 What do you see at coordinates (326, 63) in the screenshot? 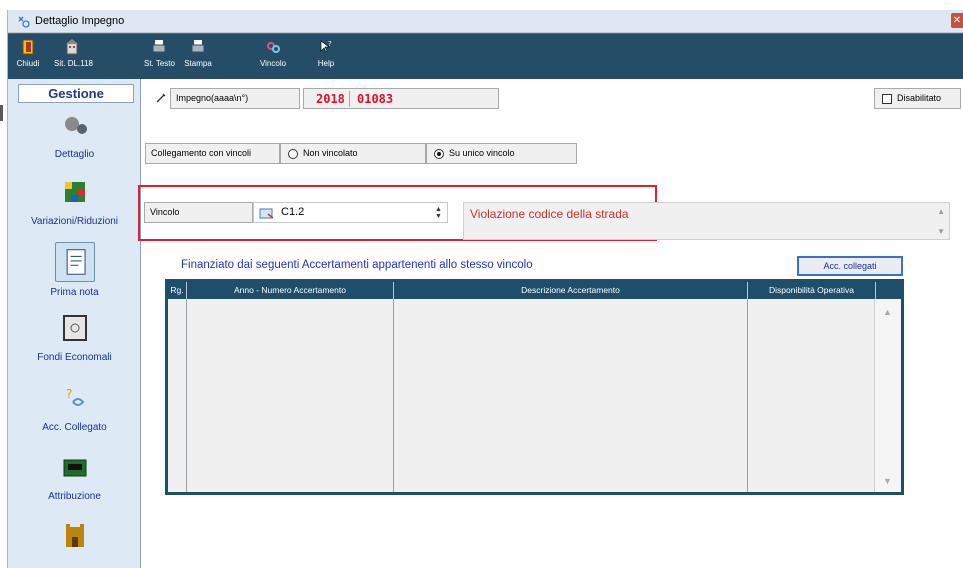
I see `help-label: Help` at bounding box center [326, 63].